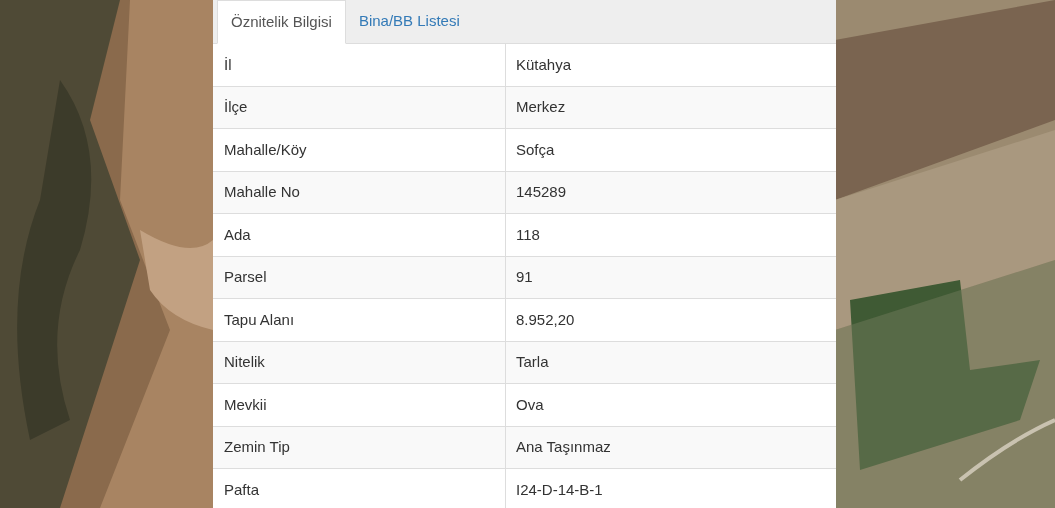 The image size is (1055, 508). I want to click on table-cell: Mevkii, so click(359, 405).